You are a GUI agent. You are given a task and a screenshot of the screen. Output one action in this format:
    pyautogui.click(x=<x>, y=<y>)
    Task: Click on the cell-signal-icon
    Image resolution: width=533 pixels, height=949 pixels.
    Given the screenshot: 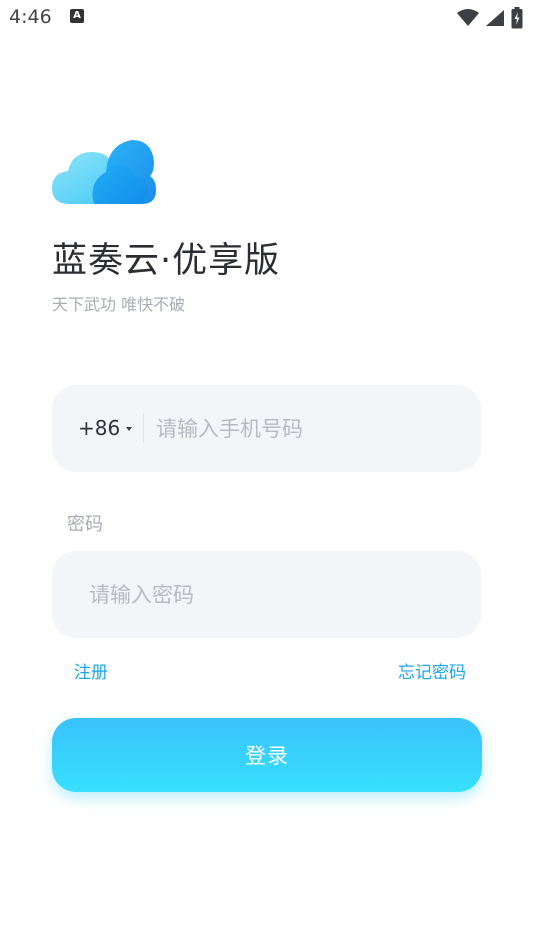 What is the action you would take?
    pyautogui.click(x=495, y=18)
    